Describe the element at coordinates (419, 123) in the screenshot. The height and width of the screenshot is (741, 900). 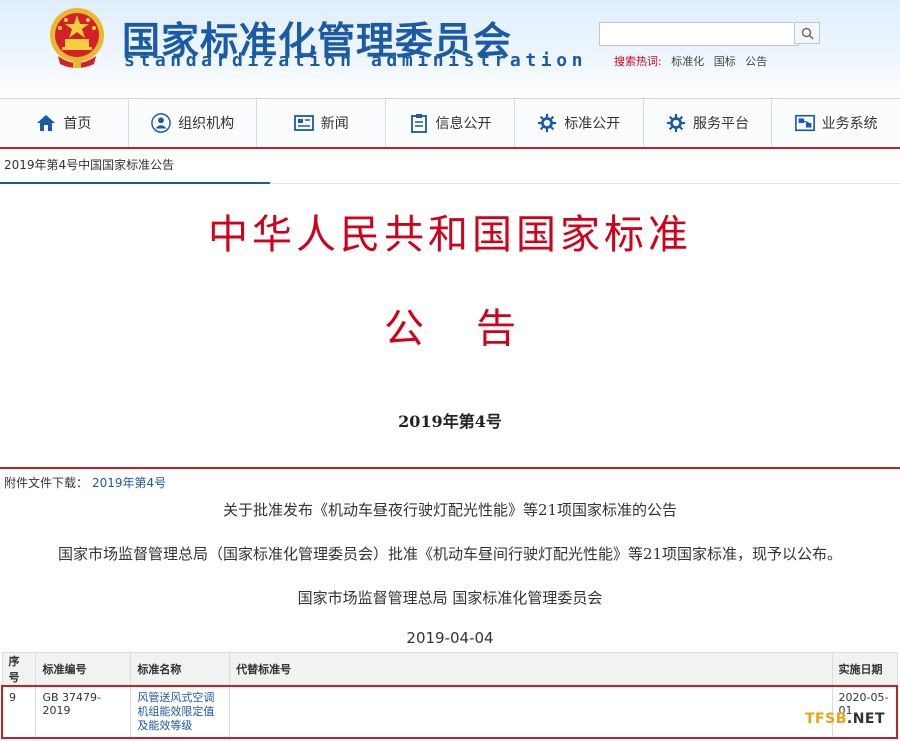
I see `clipboard-icon` at that location.